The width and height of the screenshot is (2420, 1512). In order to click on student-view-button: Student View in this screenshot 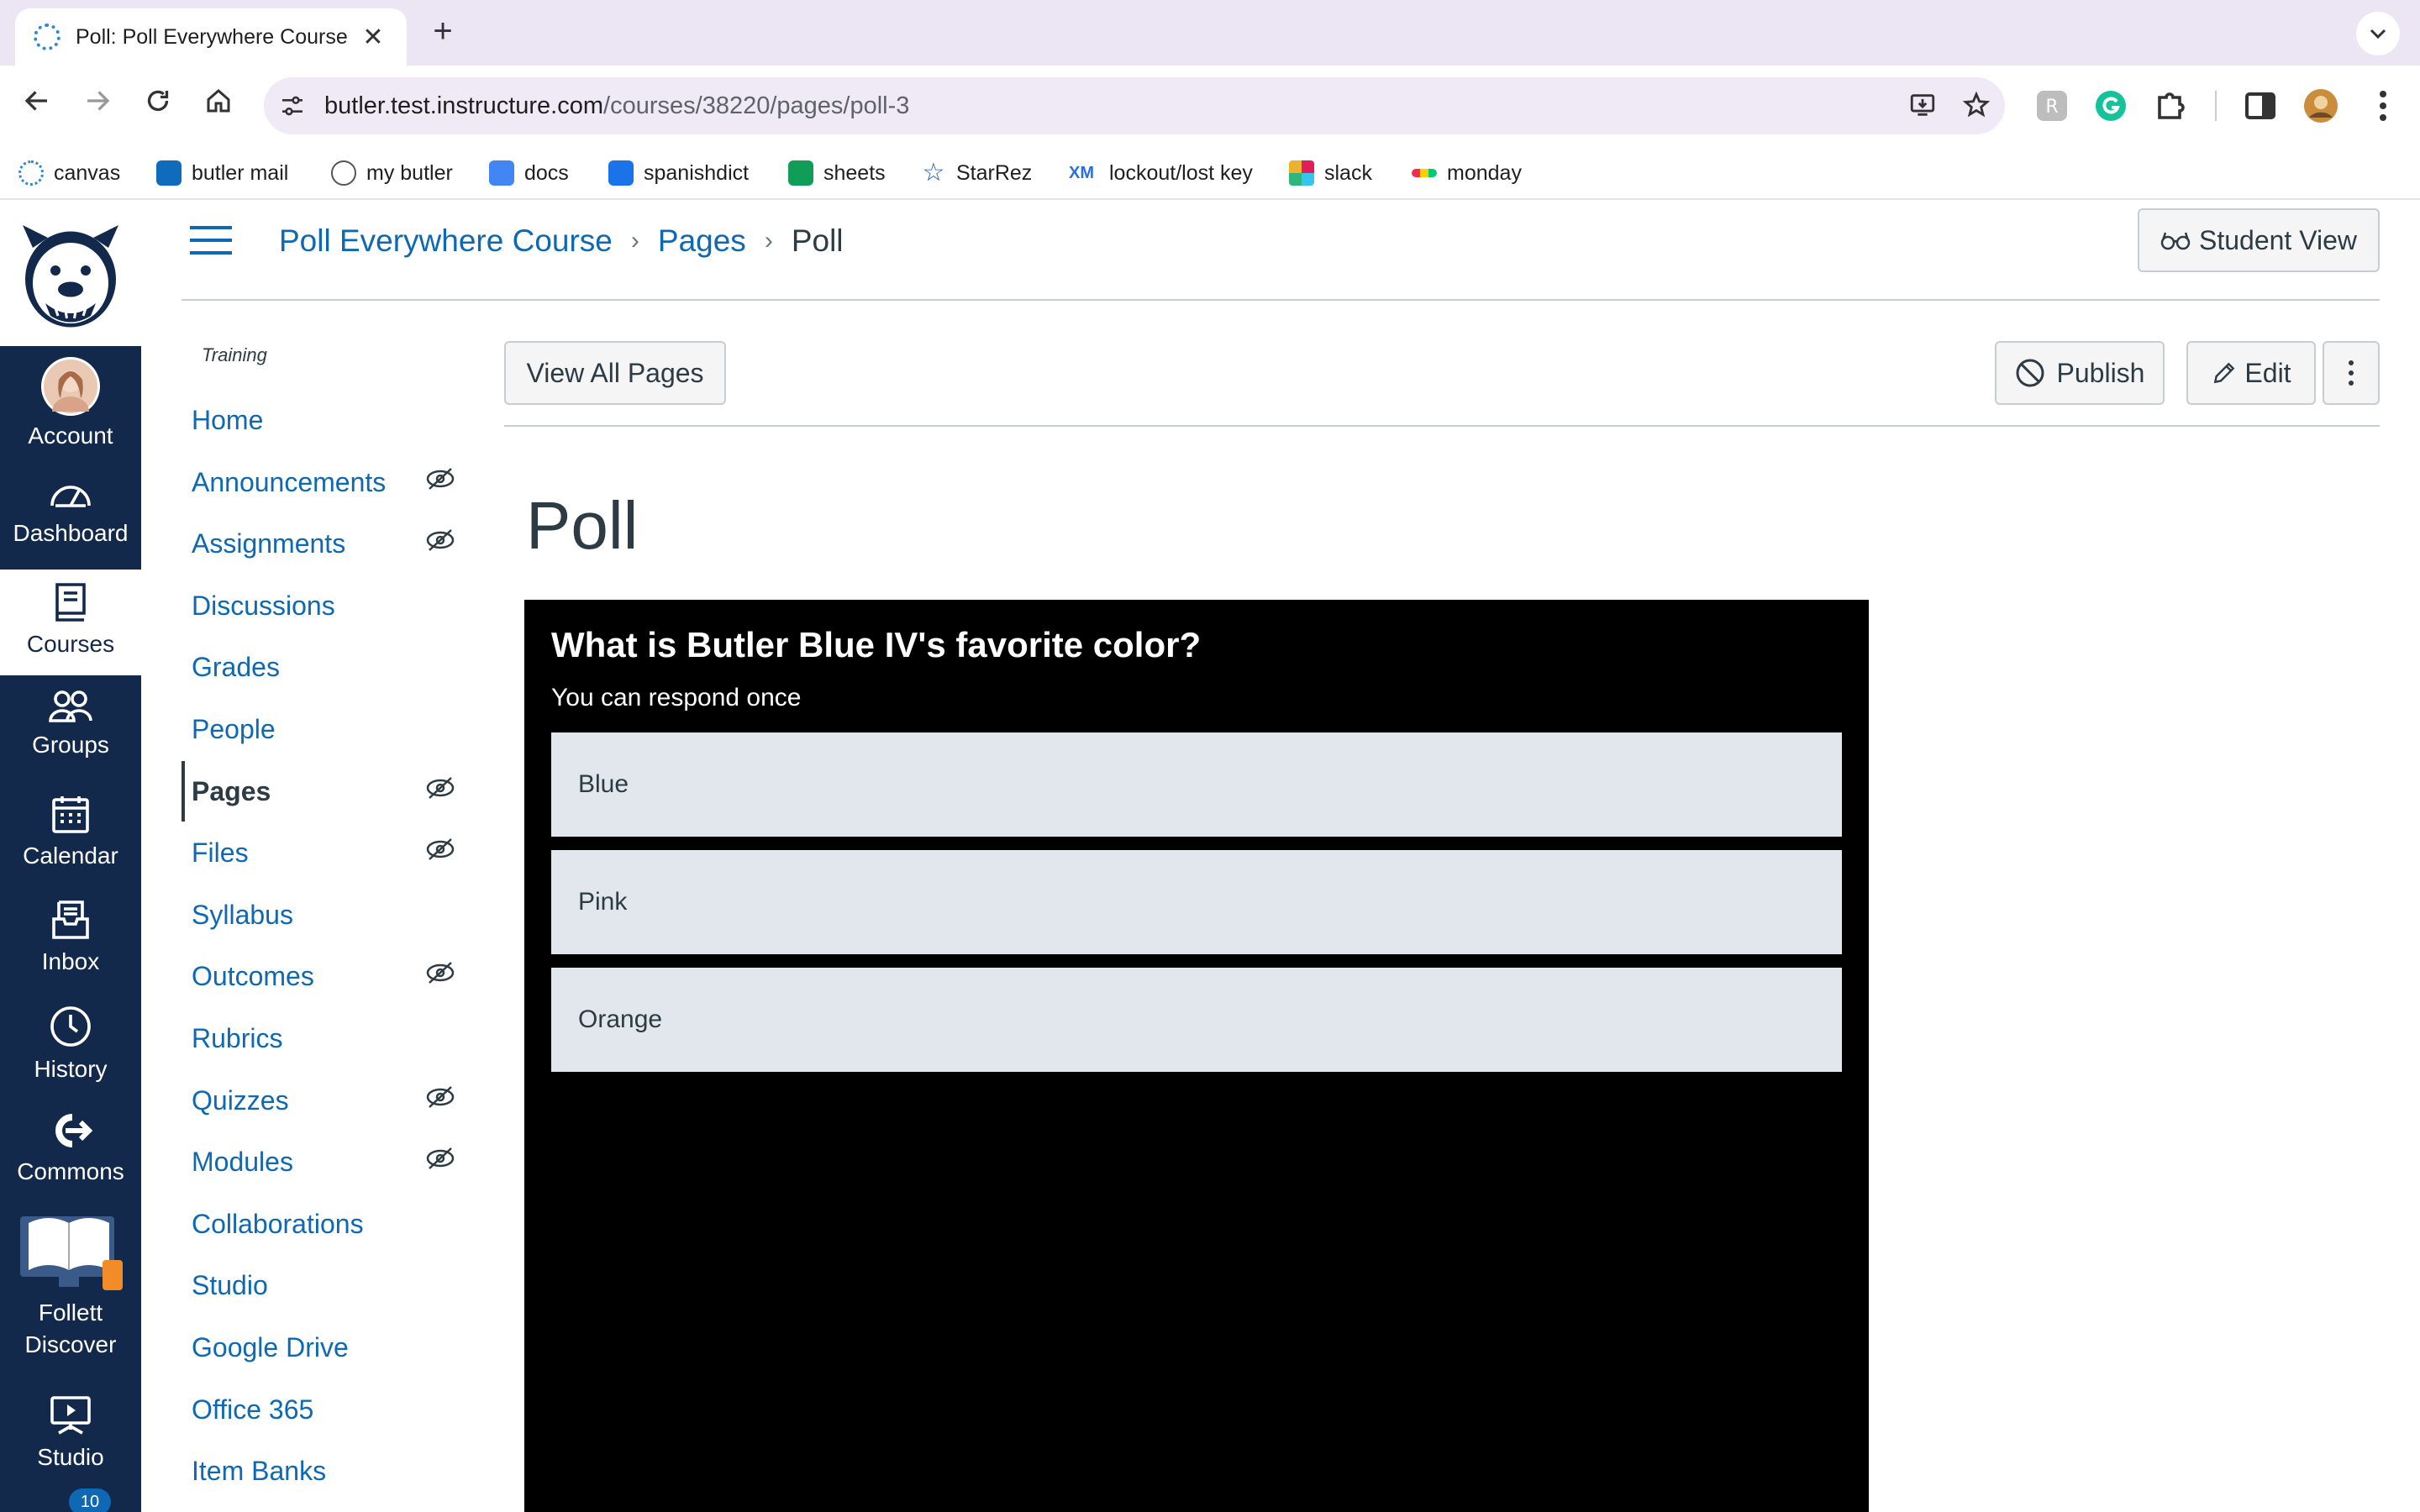, I will do `click(2259, 240)`.